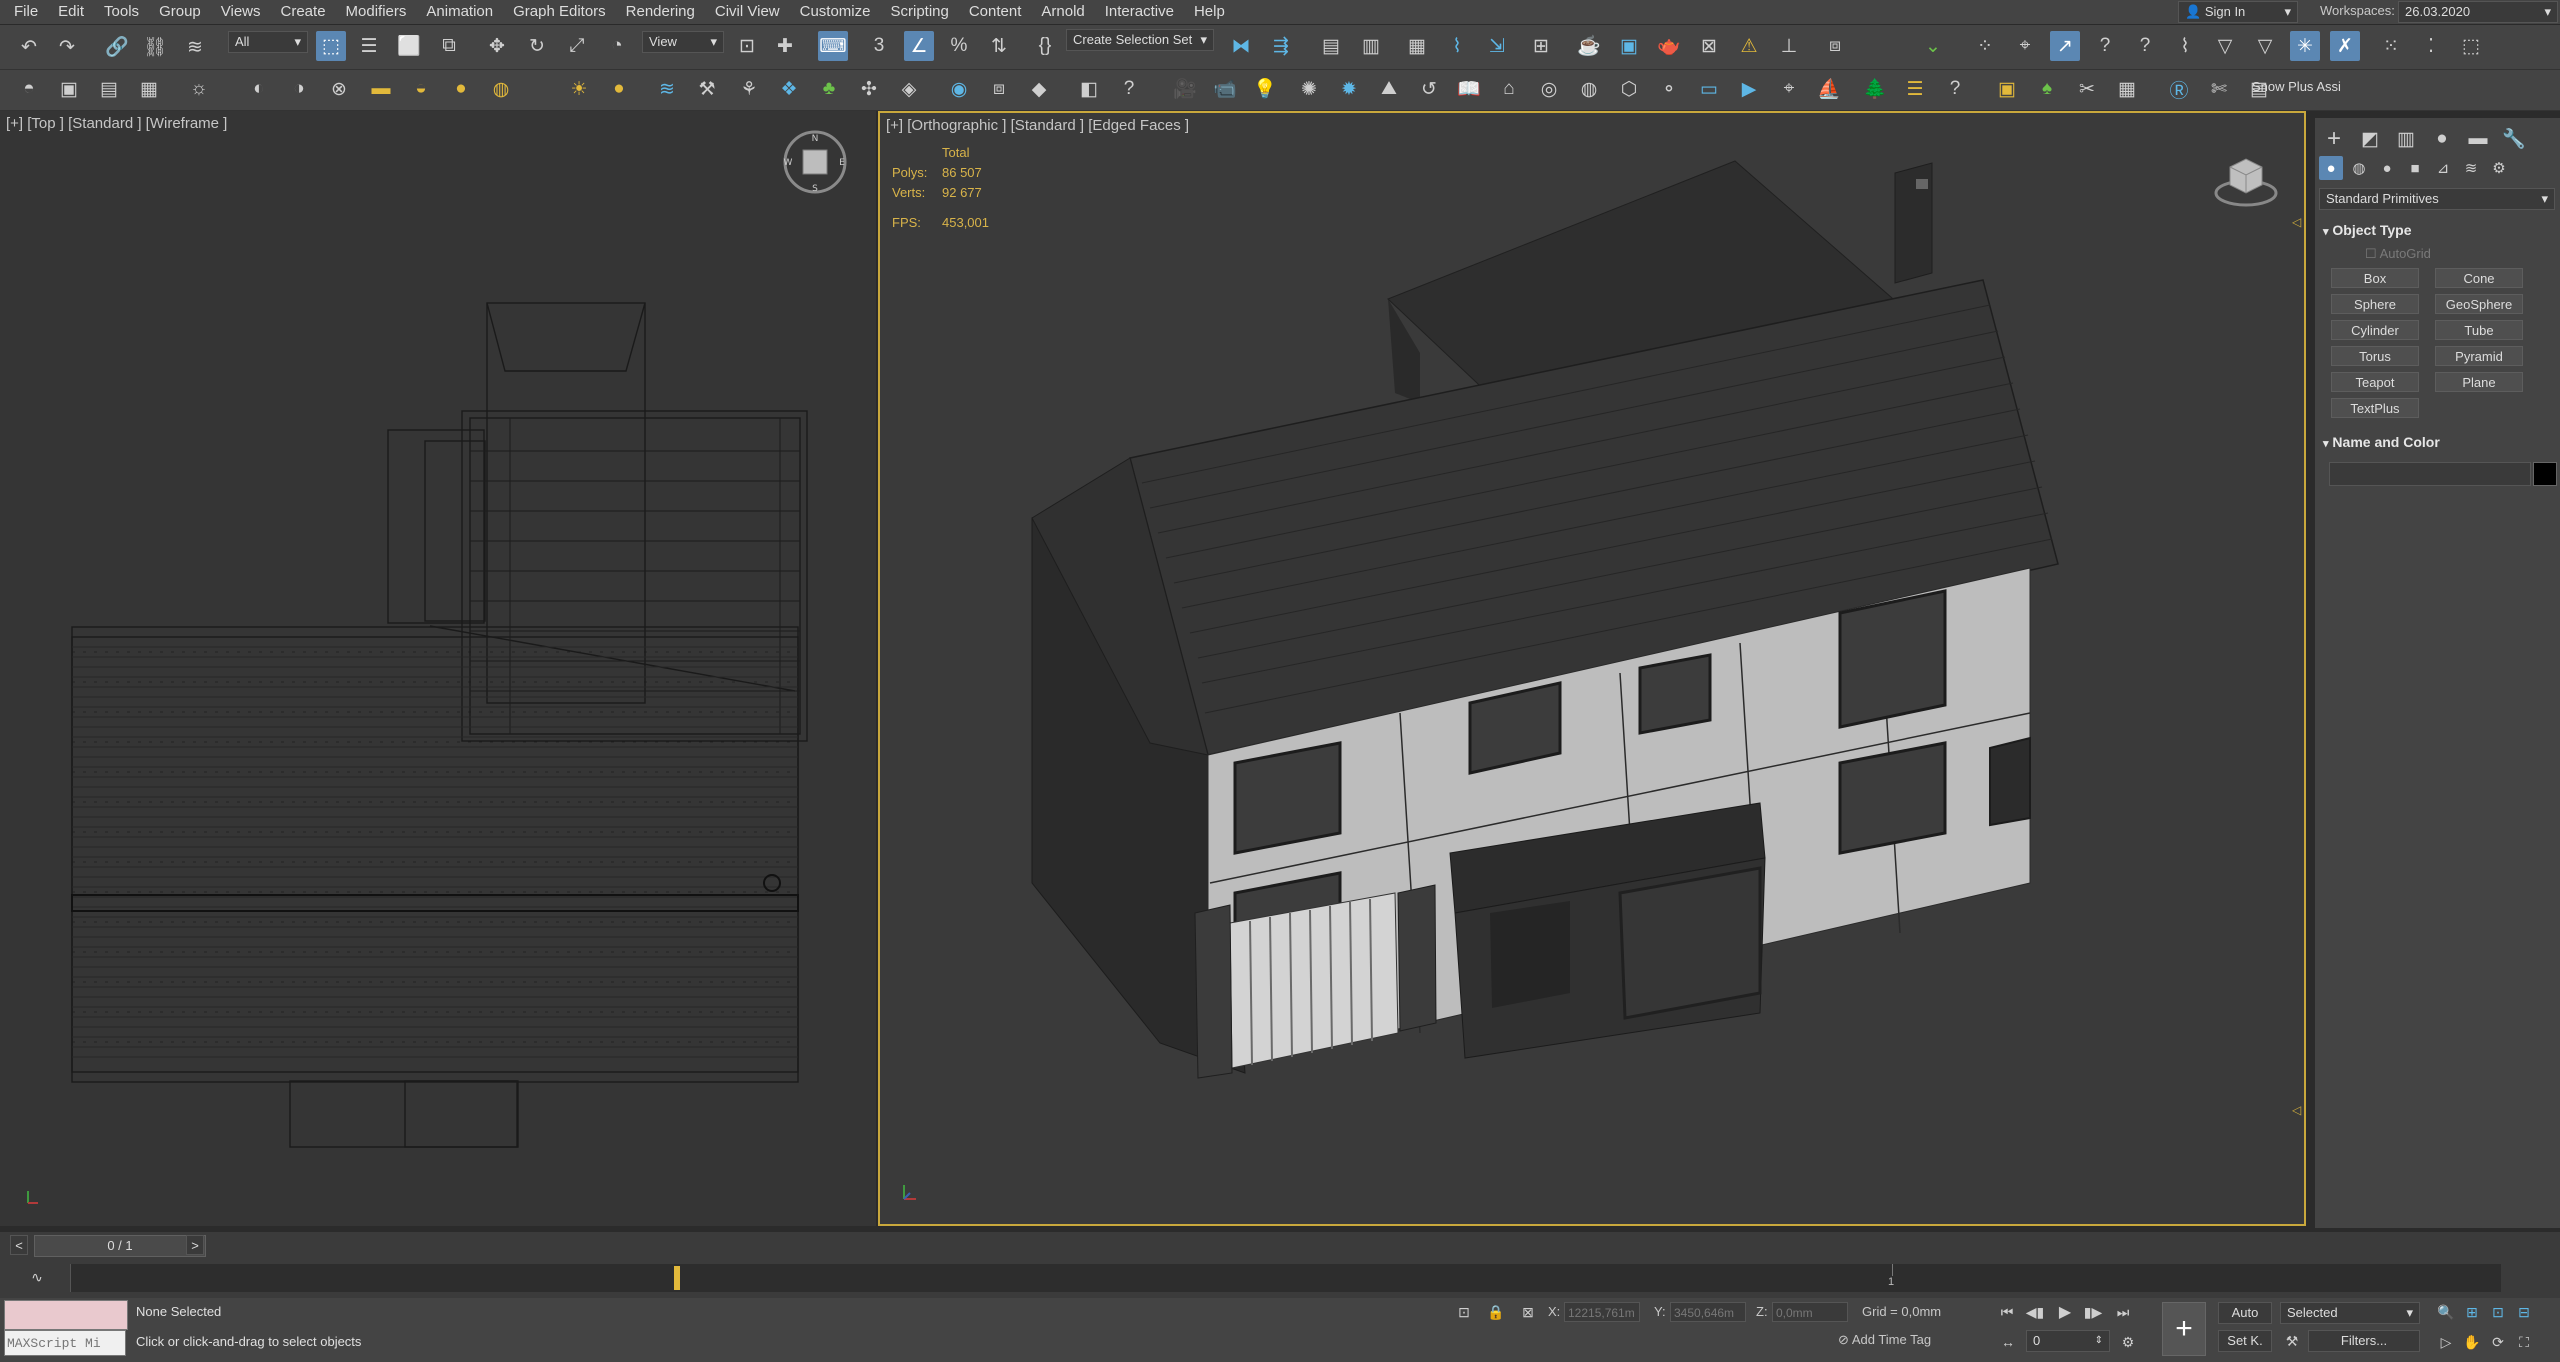 The width and height of the screenshot is (2560, 1362). Describe the element at coordinates (1509, 89) in the screenshot. I see `lamp-icon: ⌂` at that location.